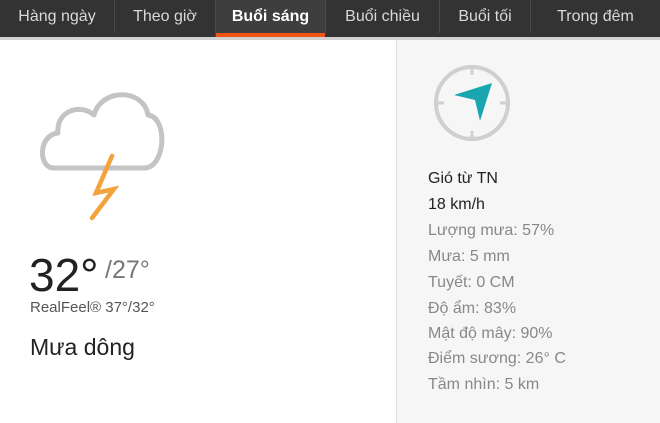 This screenshot has height=423, width=660. What do you see at coordinates (57, 16) in the screenshot?
I see `tab-daily: Hàng ngày` at bounding box center [57, 16].